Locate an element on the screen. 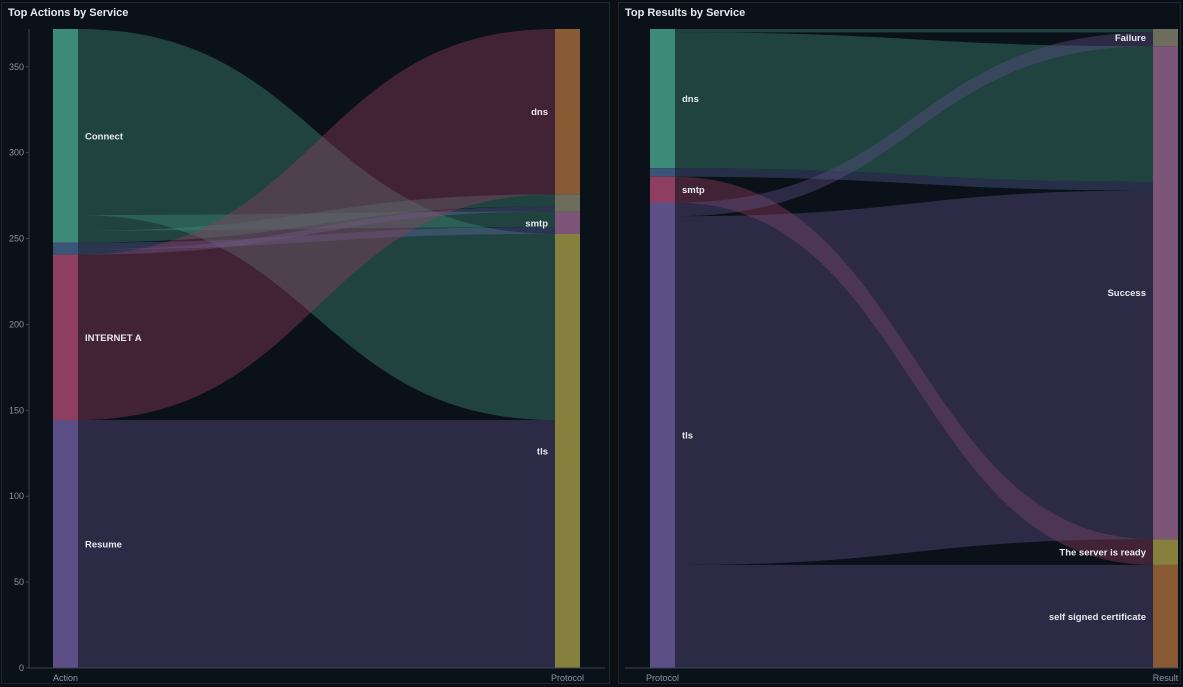  y-tick-label: 250 is located at coordinates (16, 239).